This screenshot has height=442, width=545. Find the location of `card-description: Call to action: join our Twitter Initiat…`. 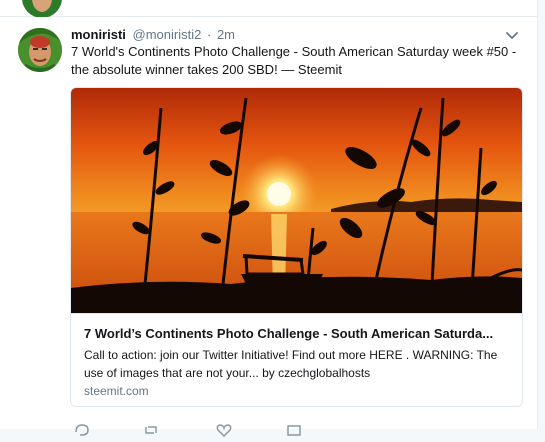

card-description: Call to action: join our Twitter Initiat… is located at coordinates (291, 364).